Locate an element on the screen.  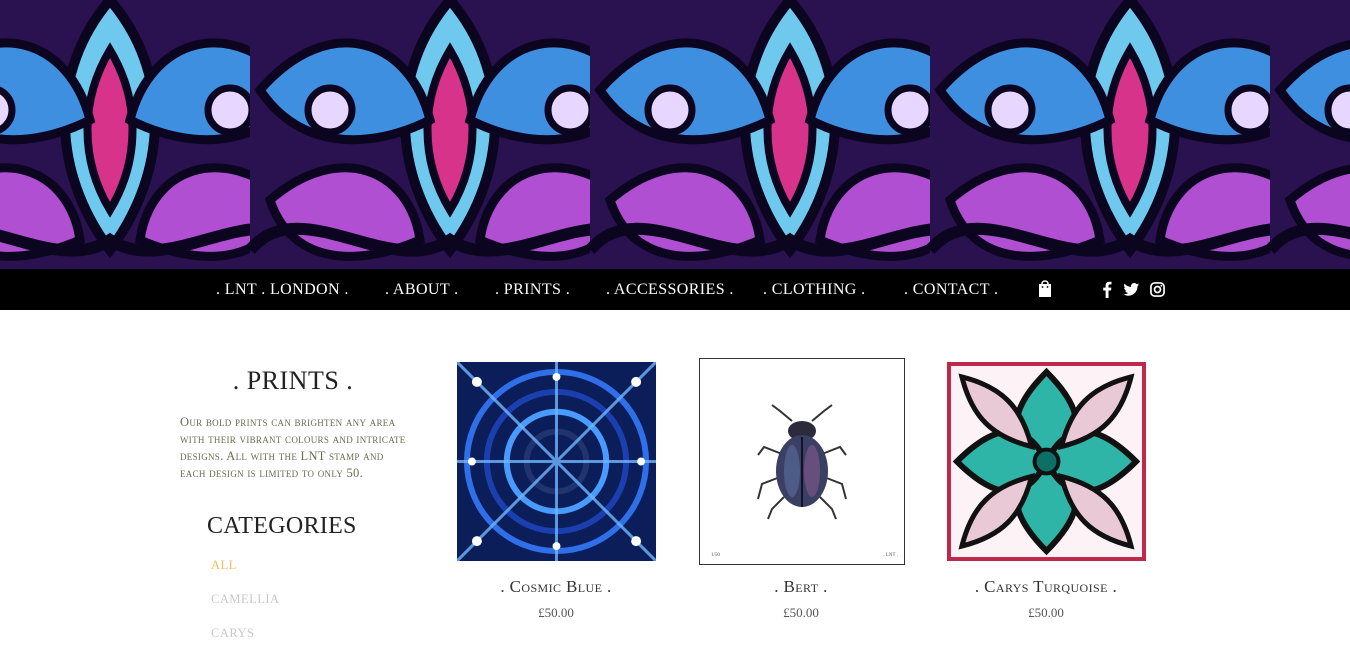
product-price-cosmic-blue: £50.00 is located at coordinates (556, 612).